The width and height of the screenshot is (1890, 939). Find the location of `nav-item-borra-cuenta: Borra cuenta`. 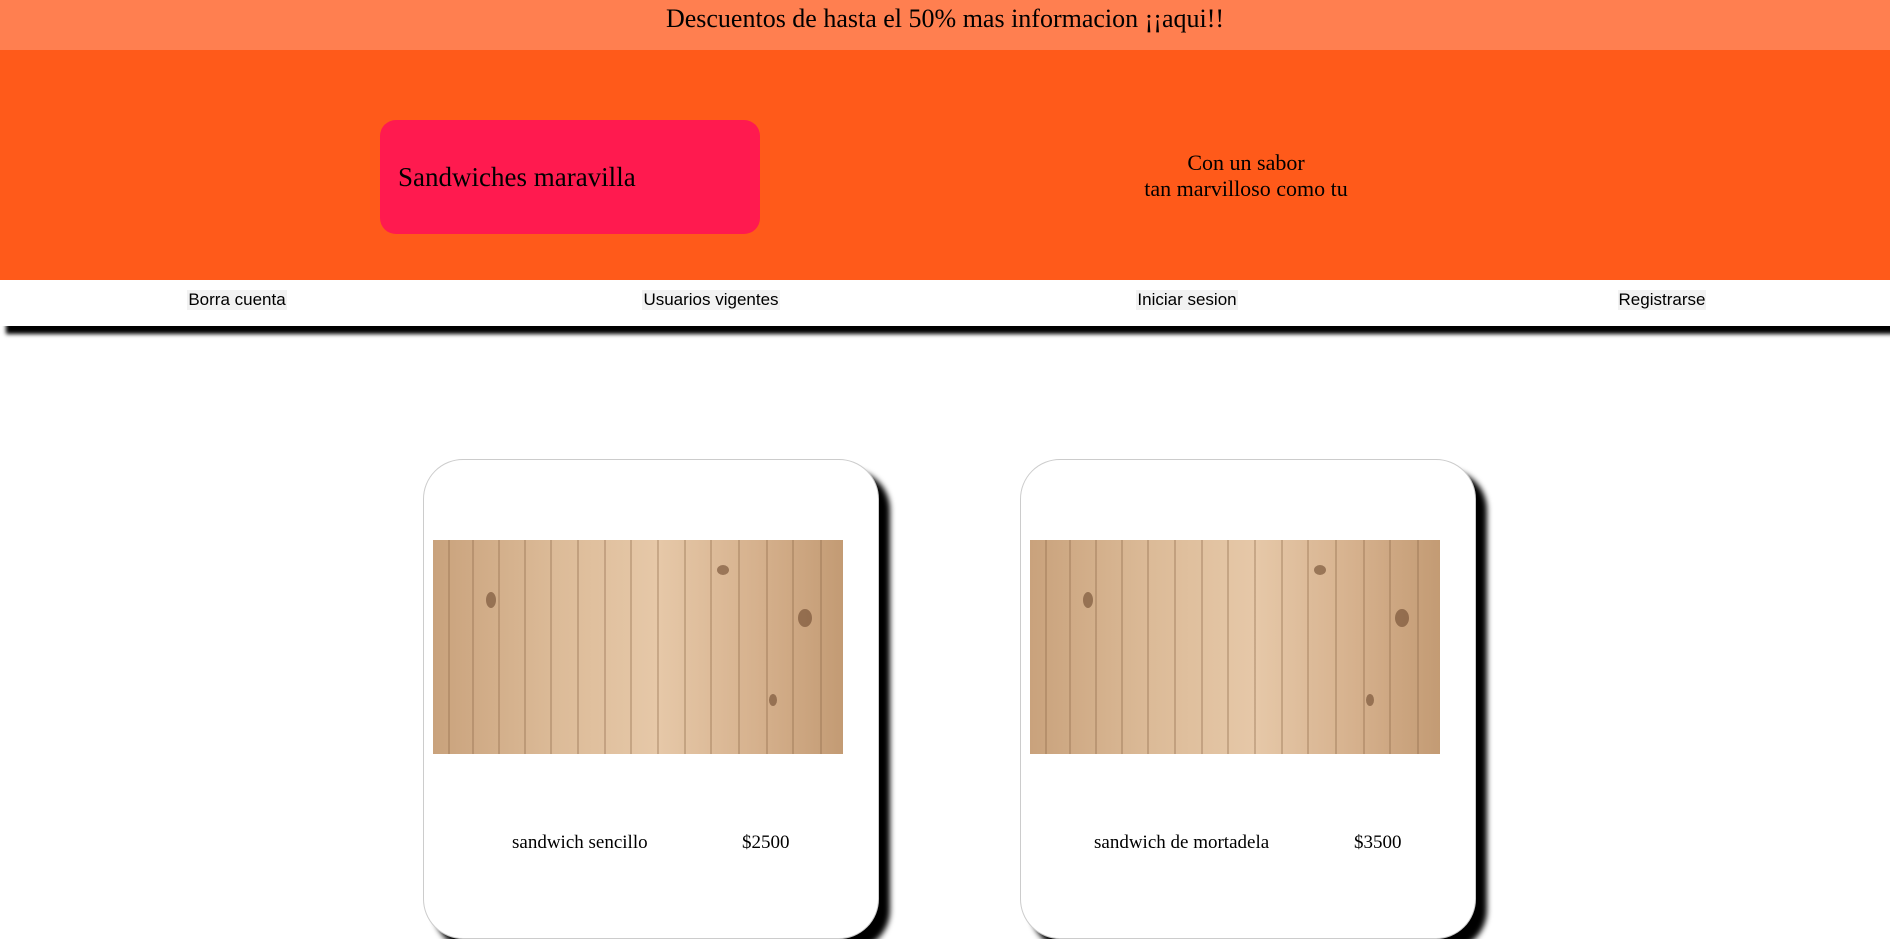

nav-item-borra-cuenta: Borra cuenta is located at coordinates (237, 303).